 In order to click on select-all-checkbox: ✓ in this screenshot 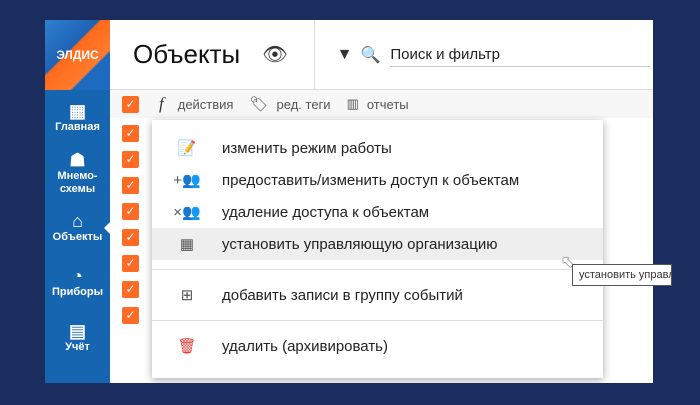, I will do `click(130, 104)`.